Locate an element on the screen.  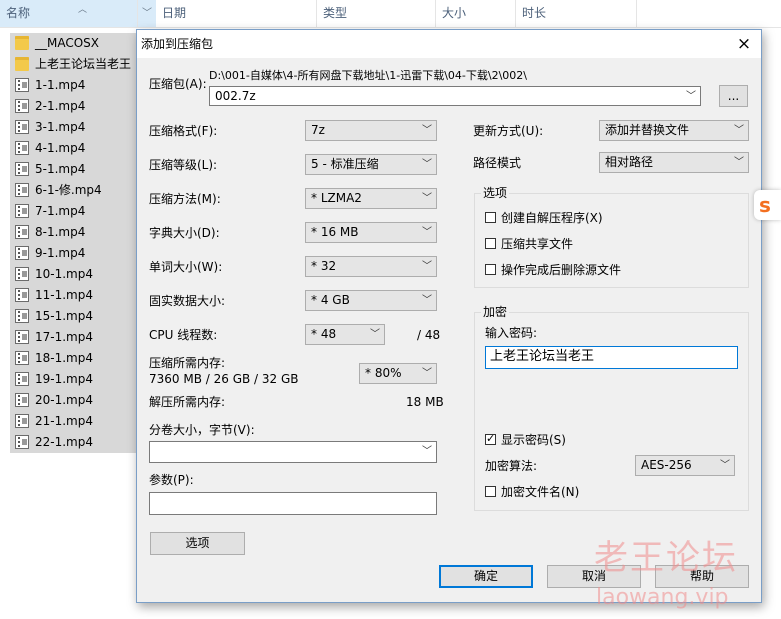
word-select: * 32 ﹀ is located at coordinates (371, 266).